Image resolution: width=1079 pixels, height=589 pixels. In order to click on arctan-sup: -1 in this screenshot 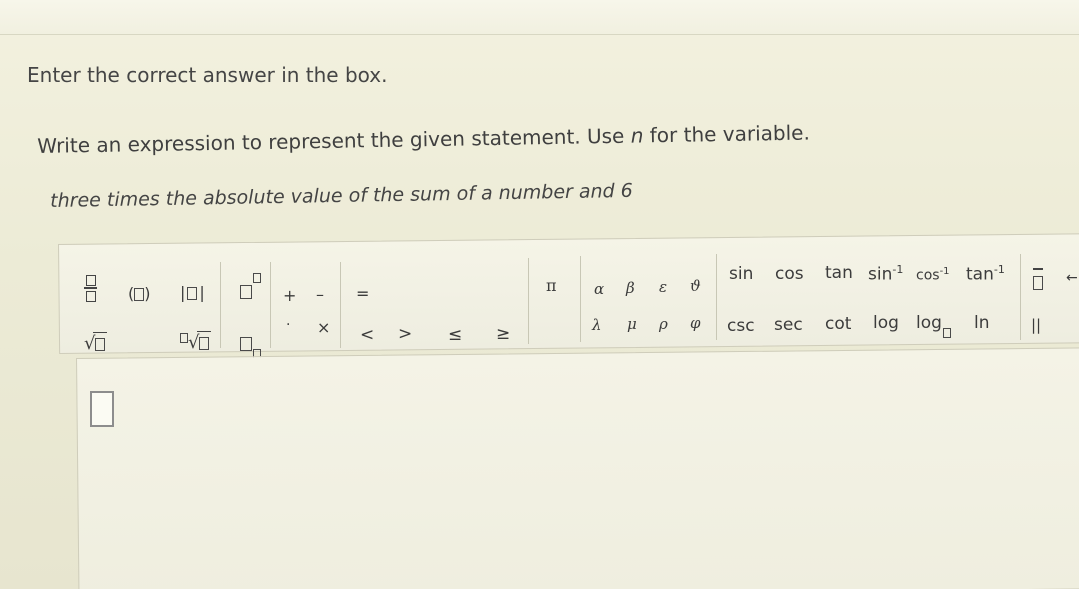, I will do `click(999, 269)`.